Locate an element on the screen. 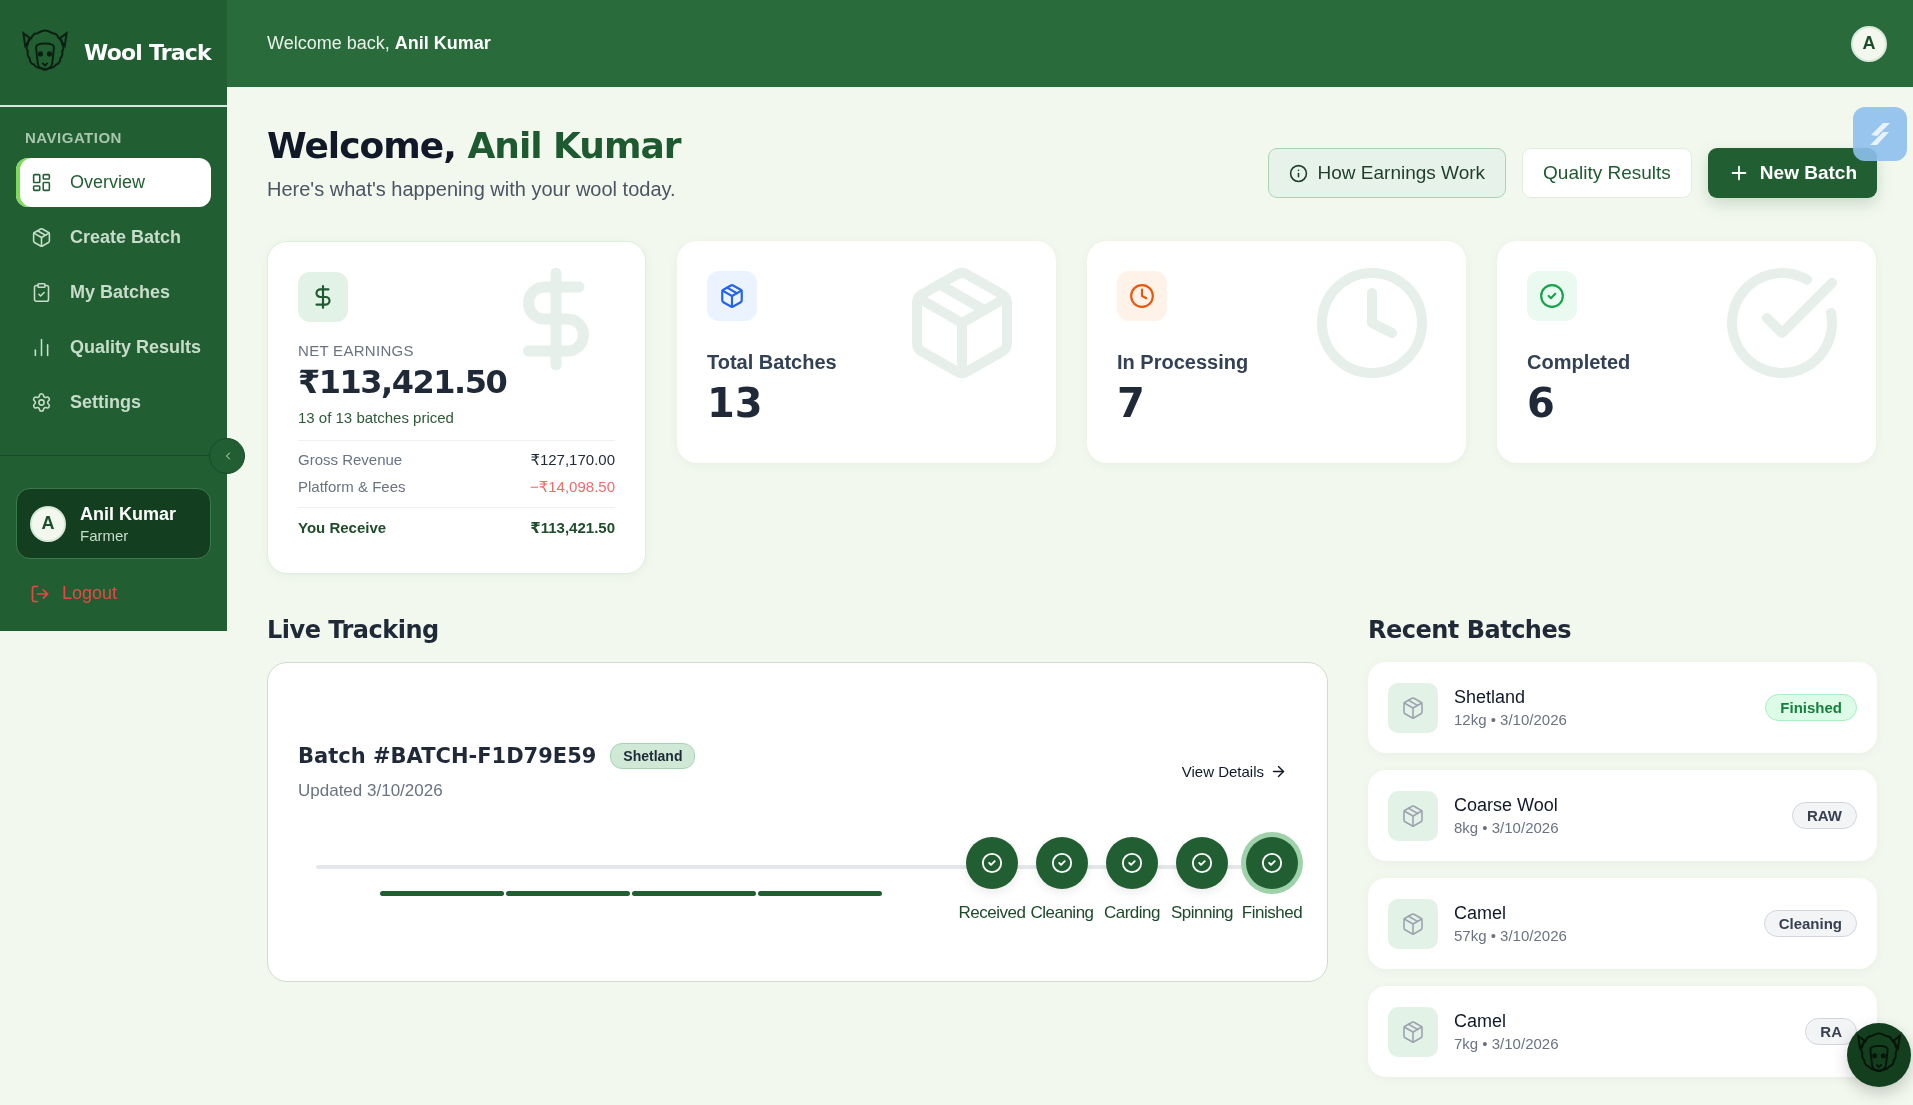  earnings-amount: ₹113,421.50 is located at coordinates (403, 382).